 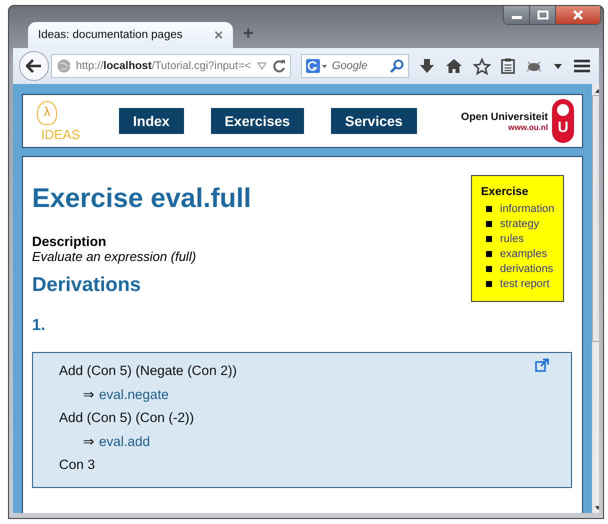 What do you see at coordinates (114, 256) in the screenshot?
I see `description-text: Evaluate an expression (full)` at bounding box center [114, 256].